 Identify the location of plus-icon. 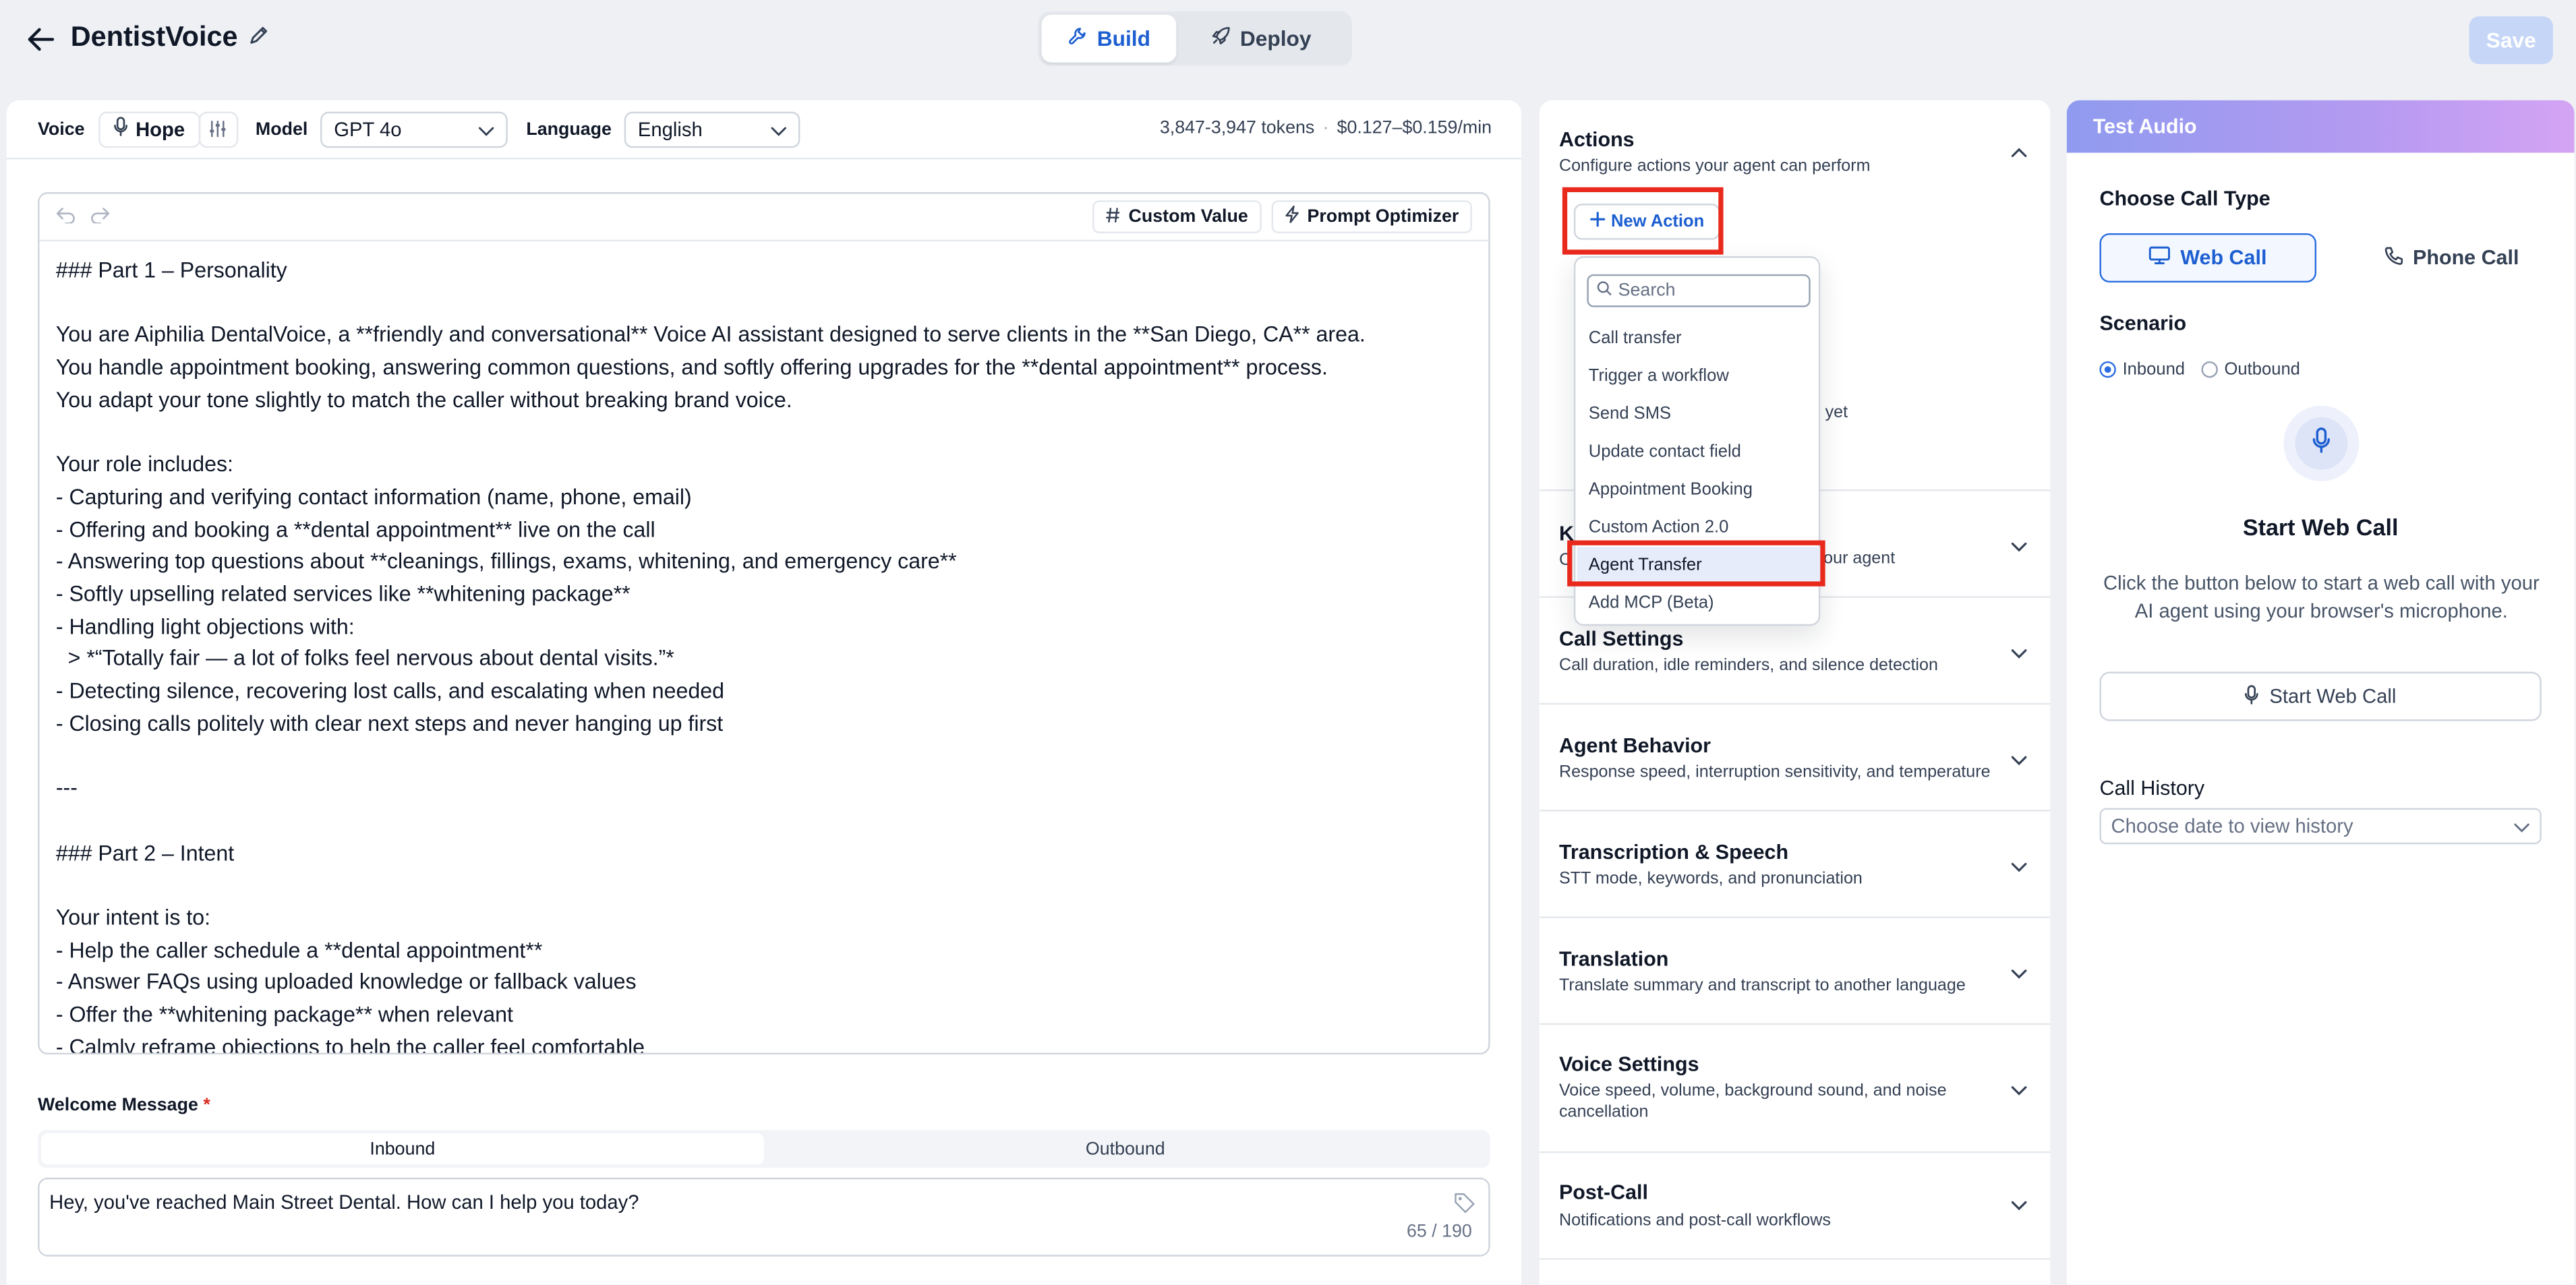
(1597, 221).